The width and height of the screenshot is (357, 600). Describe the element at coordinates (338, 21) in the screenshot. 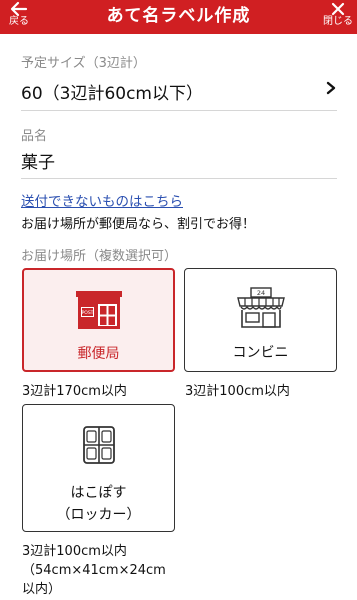

I see `close-label: 閉じる` at that location.